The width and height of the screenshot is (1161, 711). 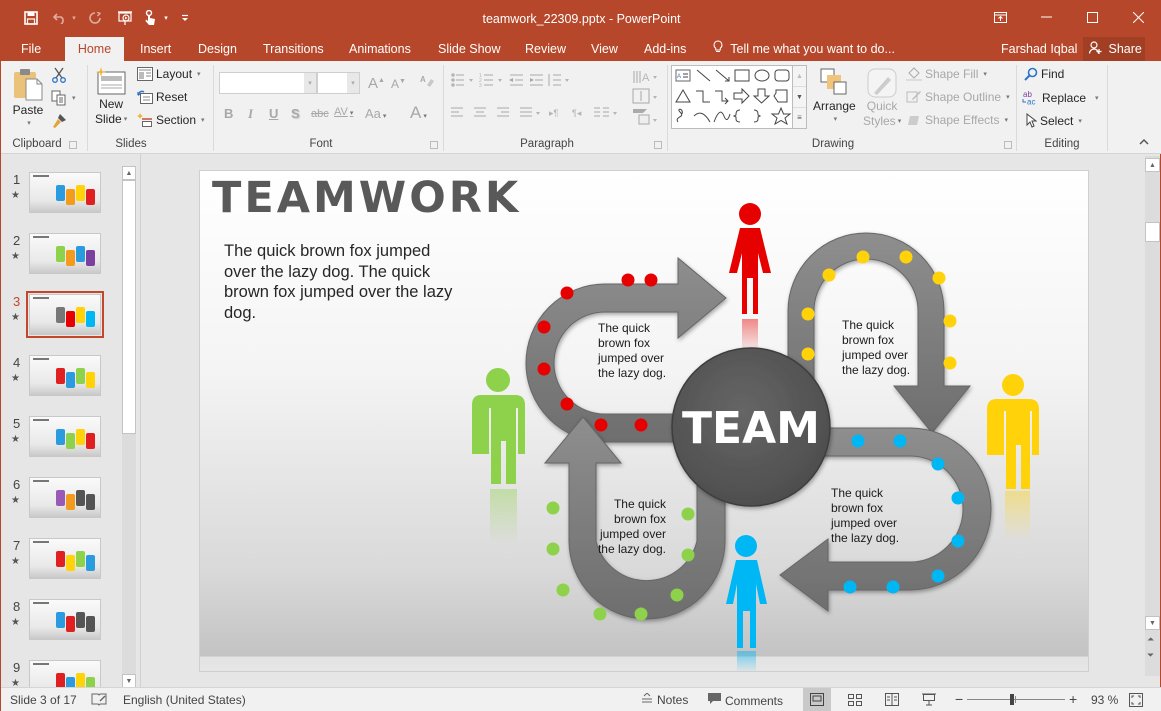 What do you see at coordinates (1144, 142) in the screenshot?
I see `collapse-ribbon-button` at bounding box center [1144, 142].